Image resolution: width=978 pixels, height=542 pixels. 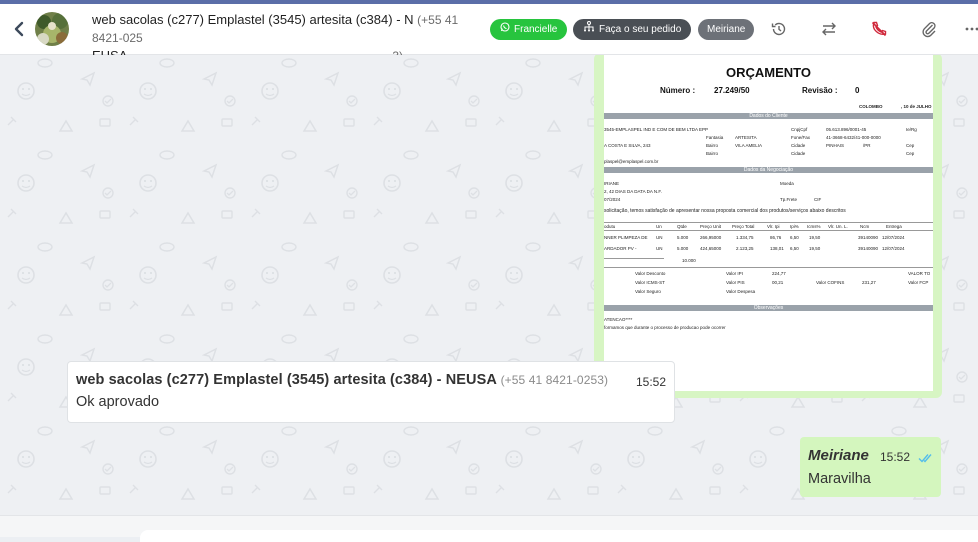 I want to click on doc-date: , 10 de JULHO, so click(x=916, y=106).